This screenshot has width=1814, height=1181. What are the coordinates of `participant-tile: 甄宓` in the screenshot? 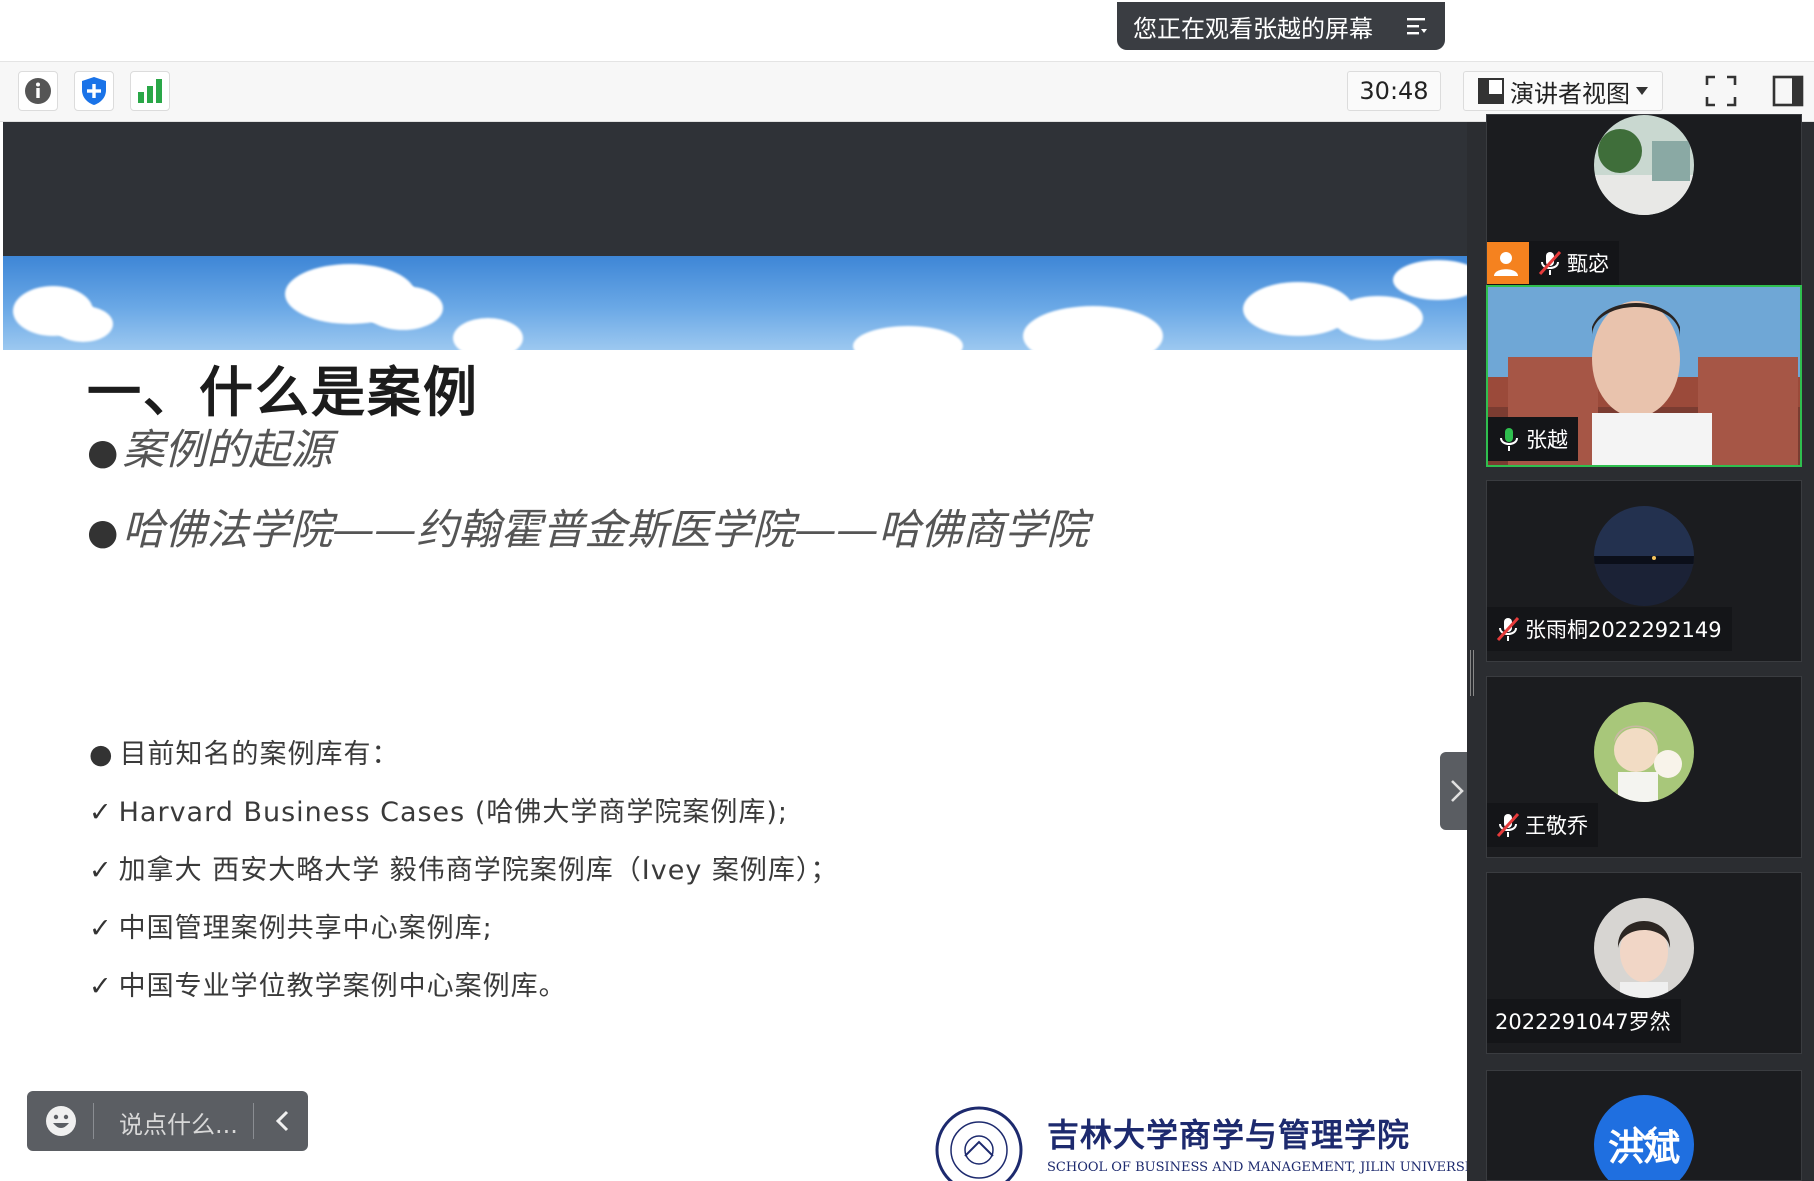 It's located at (1644, 205).